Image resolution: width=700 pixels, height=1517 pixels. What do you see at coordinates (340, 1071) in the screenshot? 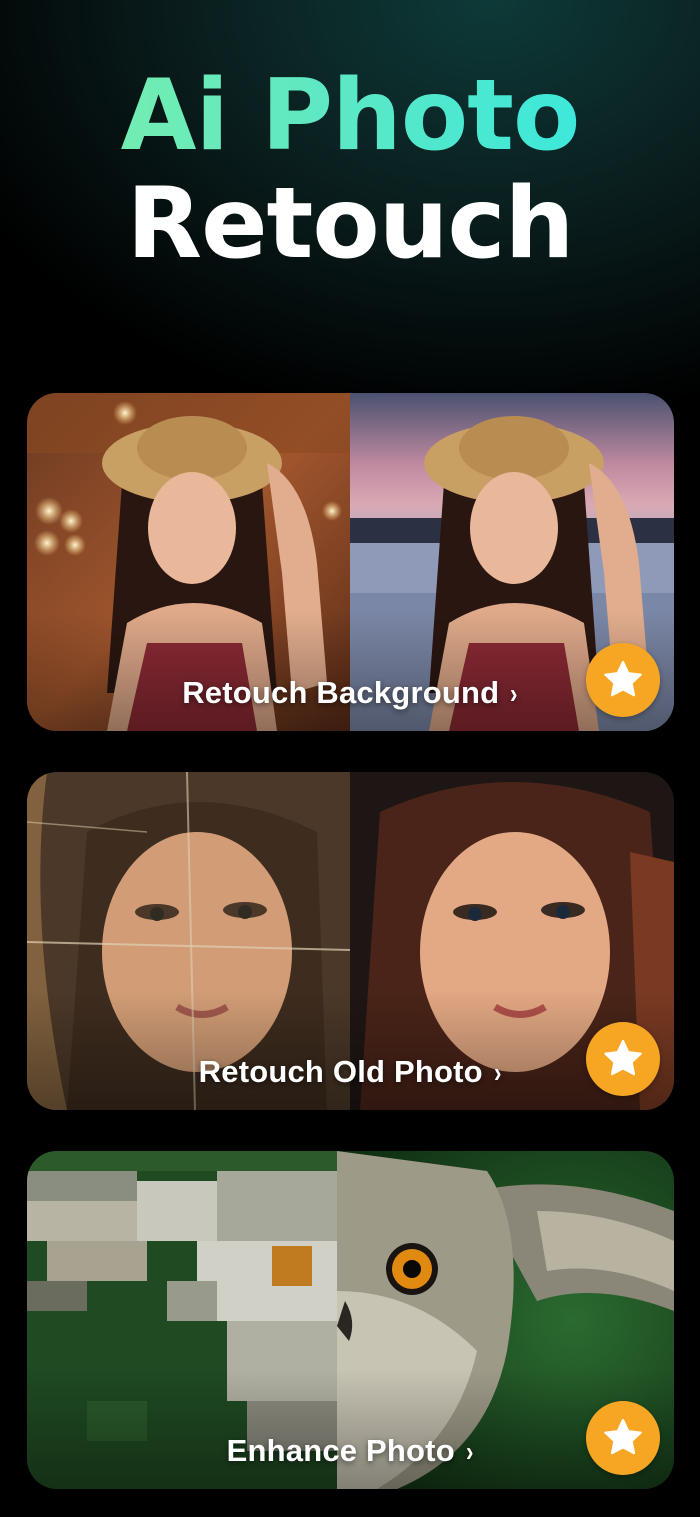
I see `card-label-text: Retouch Old Photo` at bounding box center [340, 1071].